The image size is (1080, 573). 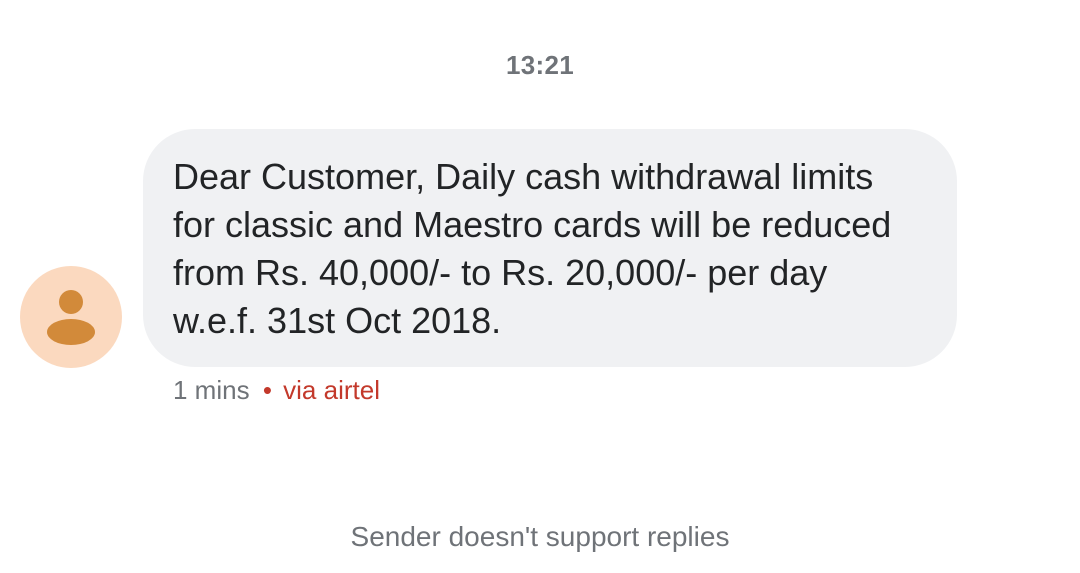 I want to click on sender-avatar, so click(x=71, y=317).